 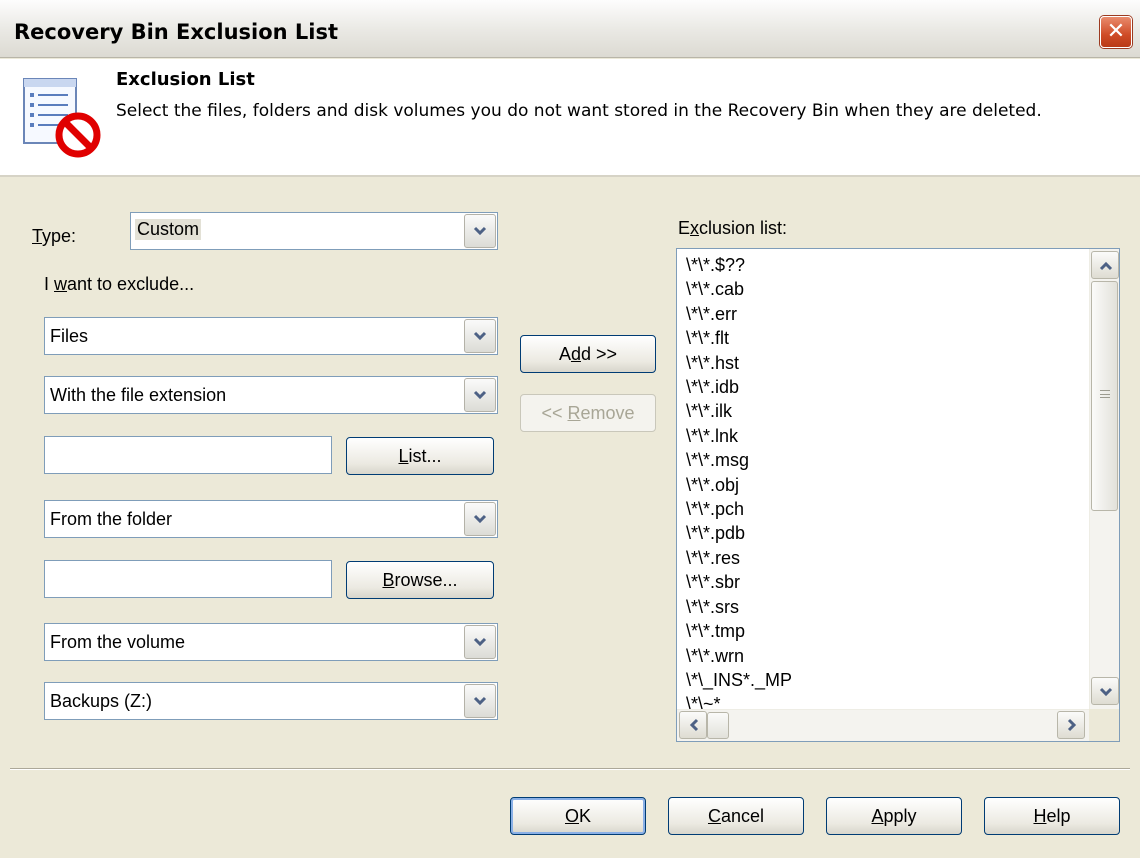 What do you see at coordinates (739, 680) in the screenshot?
I see `list-item: \*\_INS*._MP` at bounding box center [739, 680].